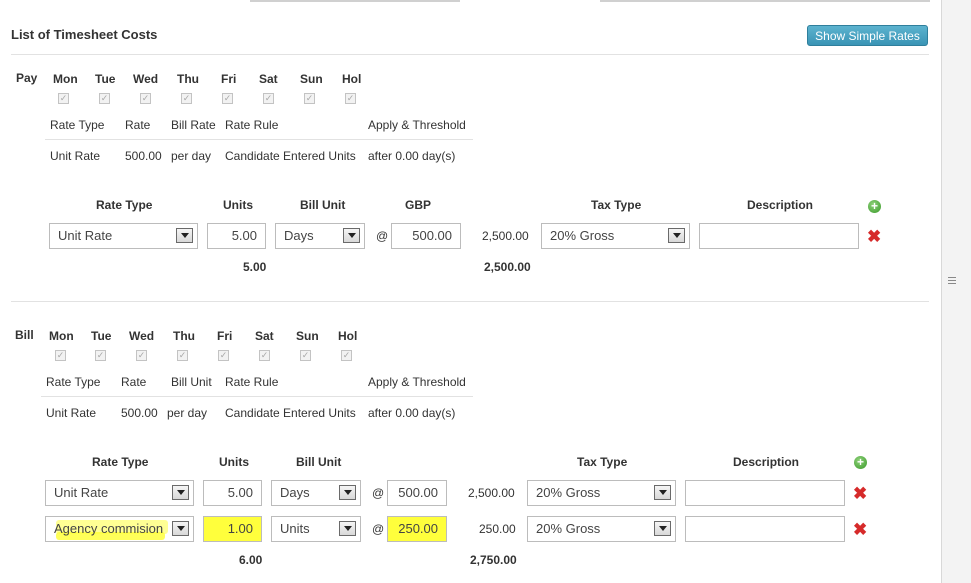 This screenshot has height=583, width=971. Describe the element at coordinates (142, 336) in the screenshot. I see `day-wed: Wed` at that location.